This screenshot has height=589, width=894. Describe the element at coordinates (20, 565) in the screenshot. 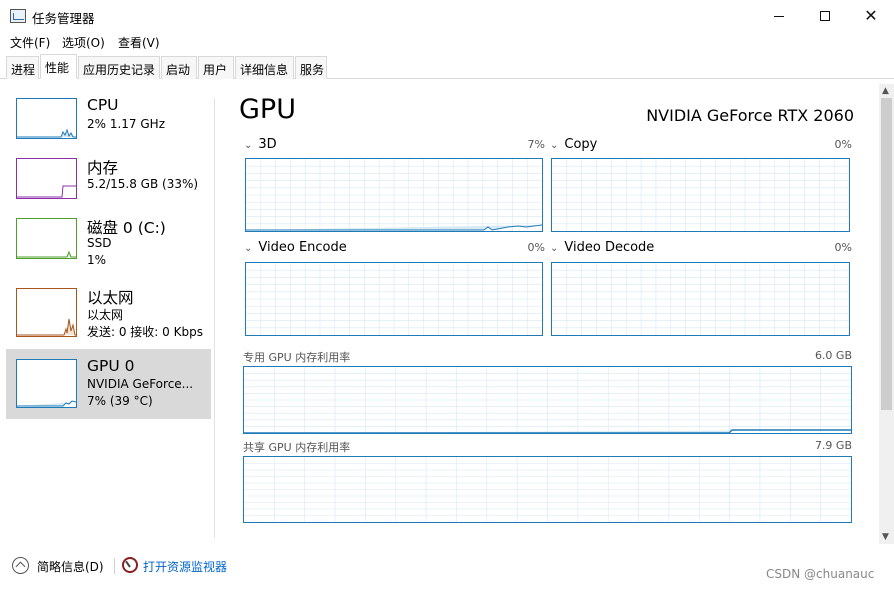

I see `collapse-chevron-icon` at that location.